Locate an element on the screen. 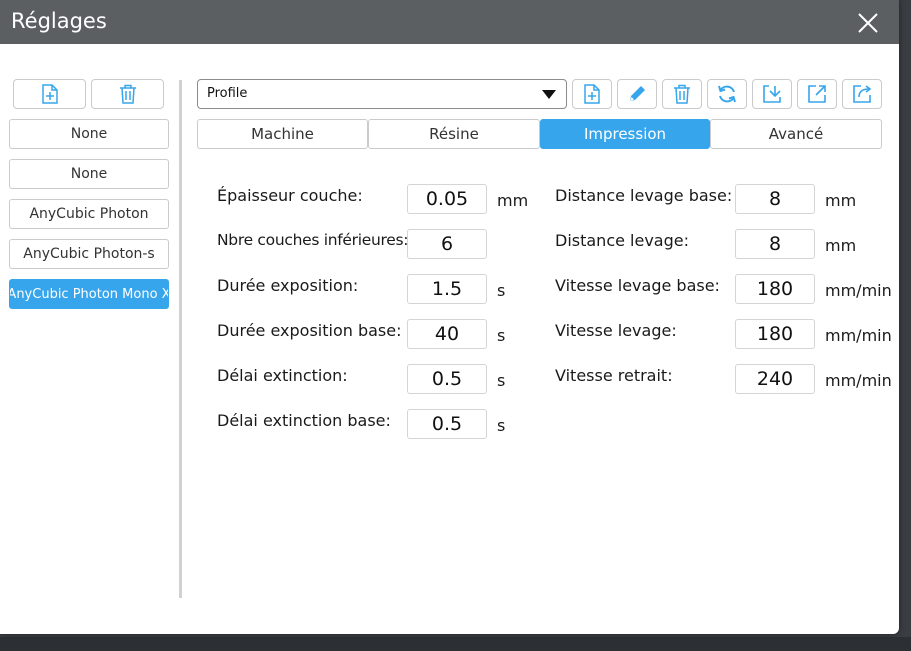 The image size is (911, 651). refresh-icon is located at coordinates (727, 94).